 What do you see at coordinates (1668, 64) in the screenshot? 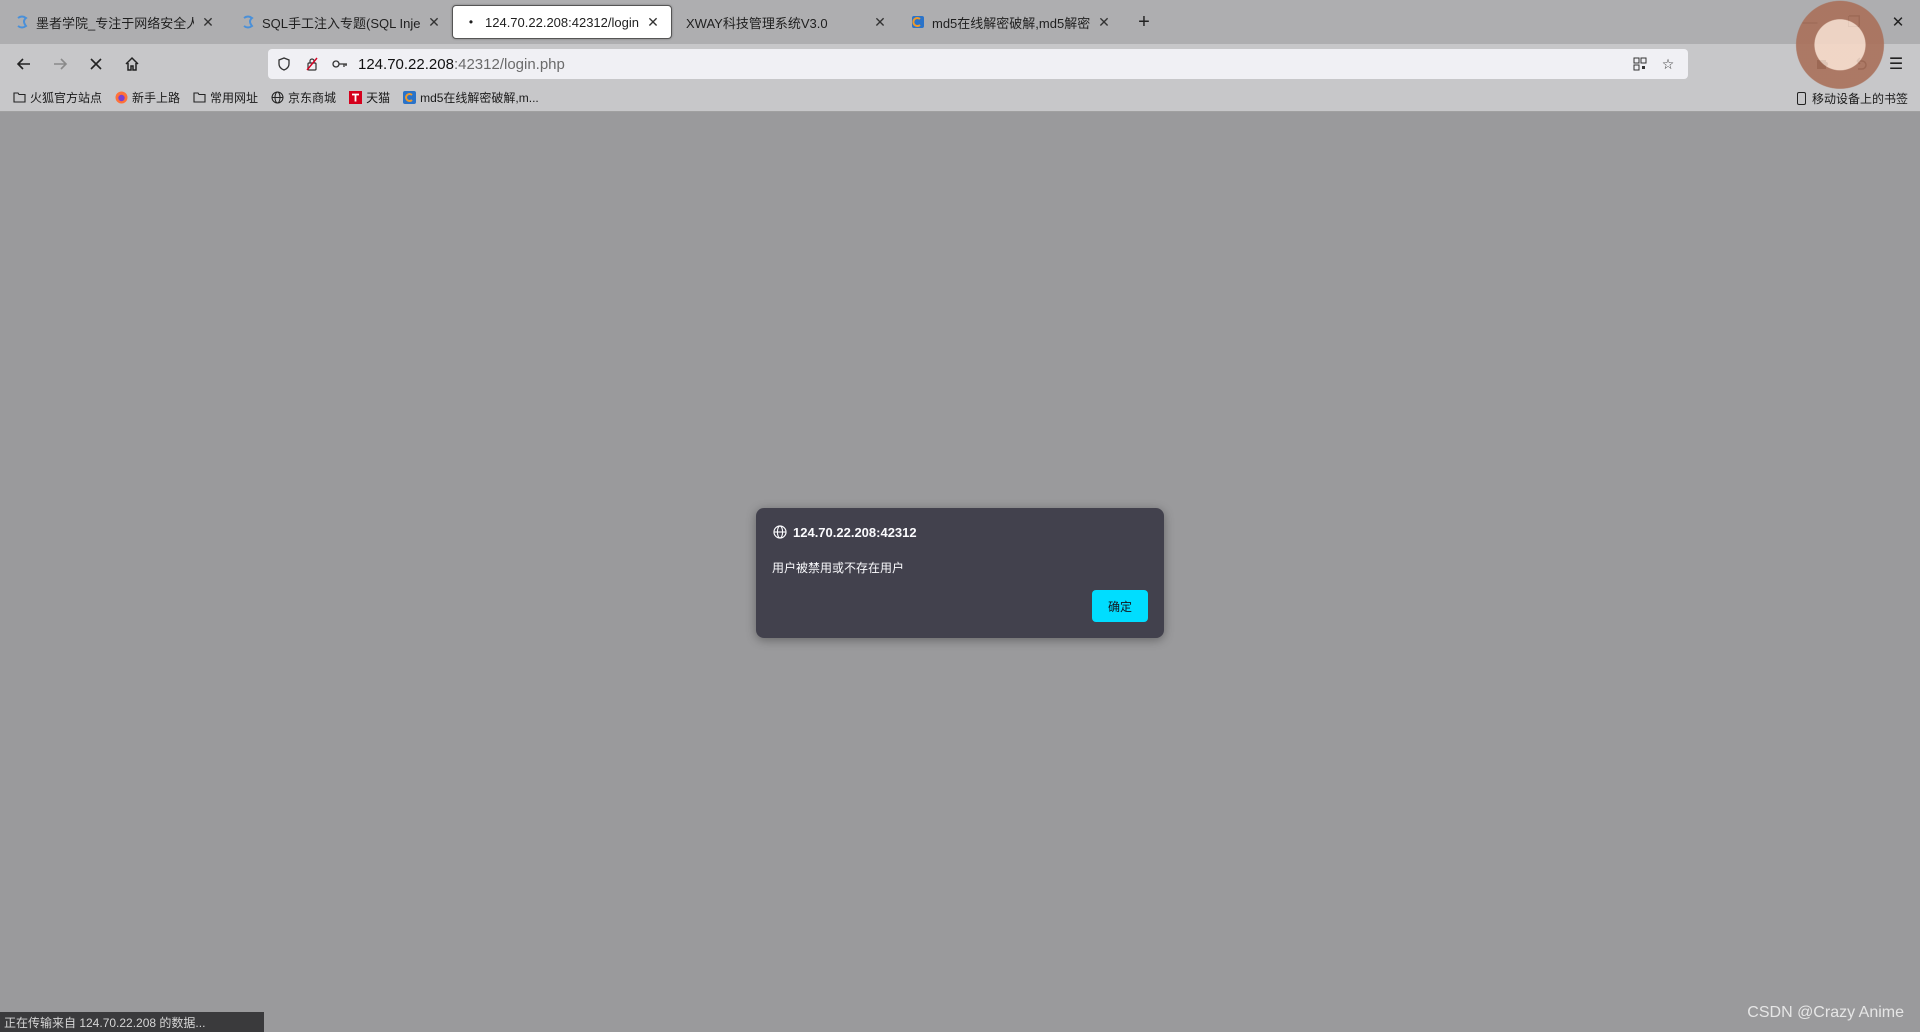
I see `bookmark-star-icon: ☆` at bounding box center [1668, 64].